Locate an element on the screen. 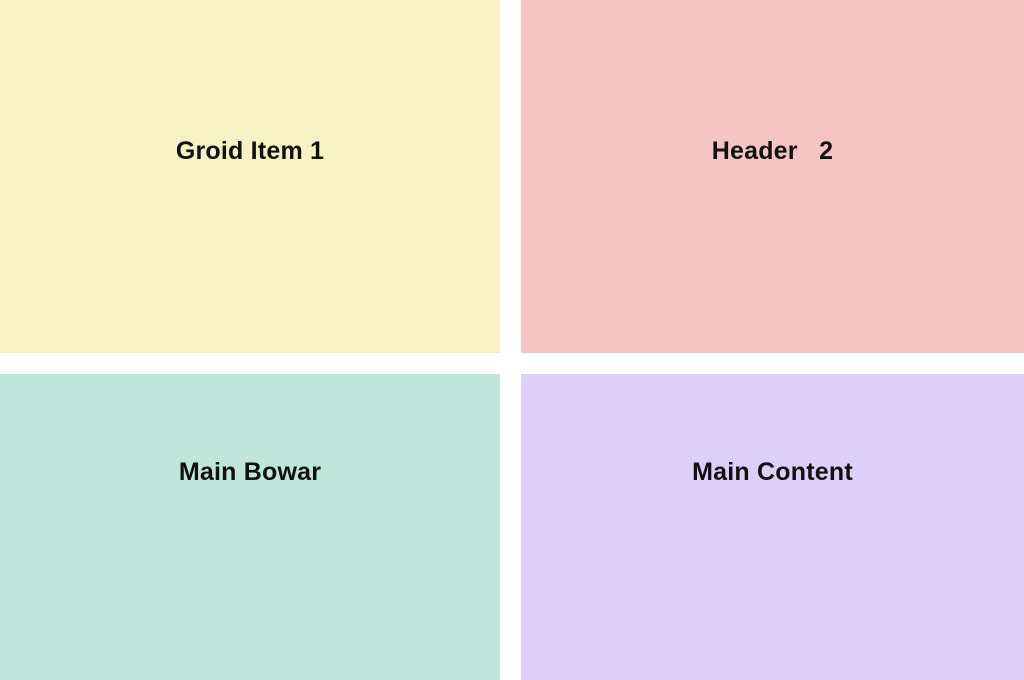 The image size is (1024, 680). grid-item-main-content-label: Main Content is located at coordinates (772, 472).